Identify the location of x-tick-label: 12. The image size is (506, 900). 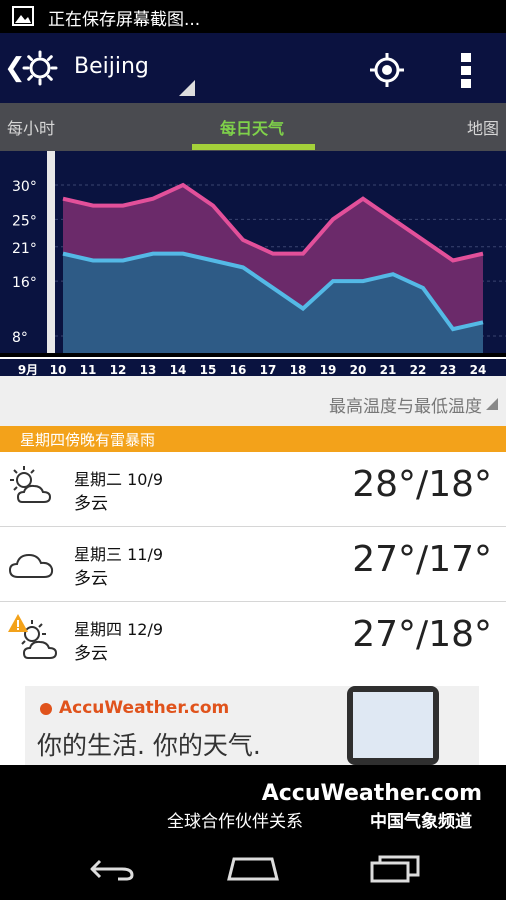
(118, 369).